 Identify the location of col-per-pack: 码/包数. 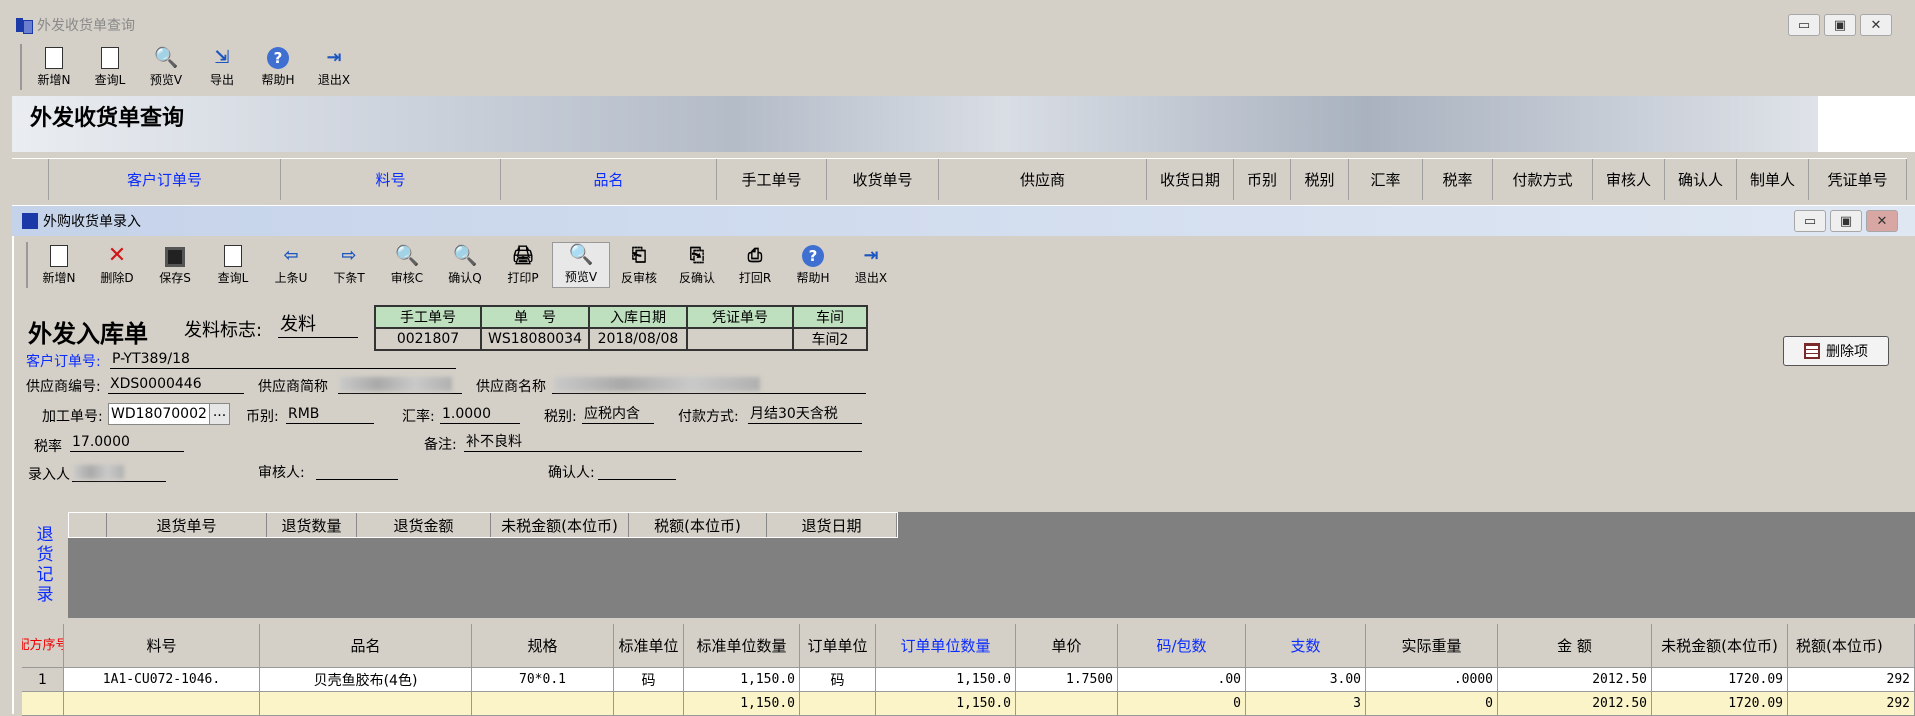
(1182, 646).